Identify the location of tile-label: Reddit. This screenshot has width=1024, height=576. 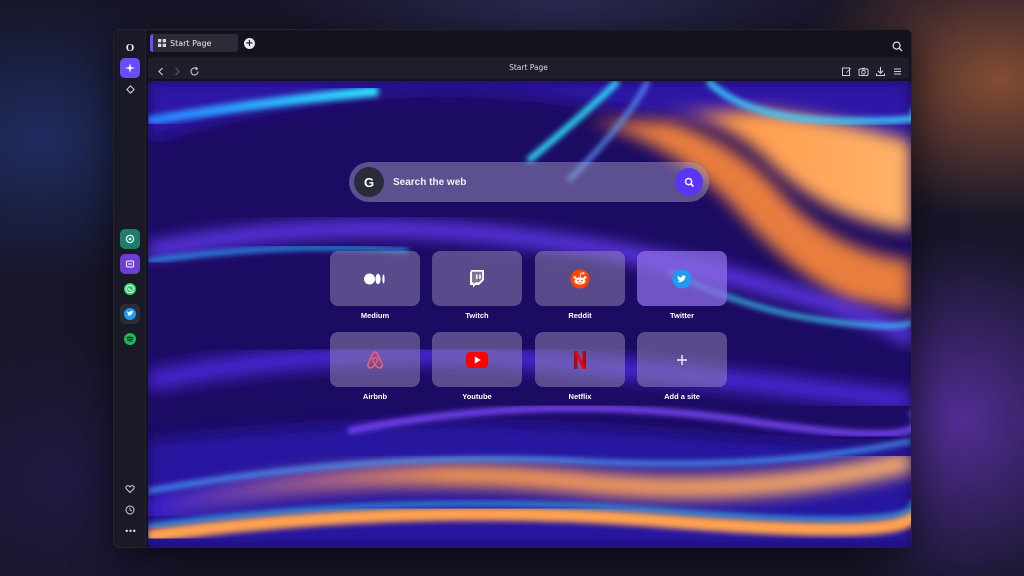
(580, 315).